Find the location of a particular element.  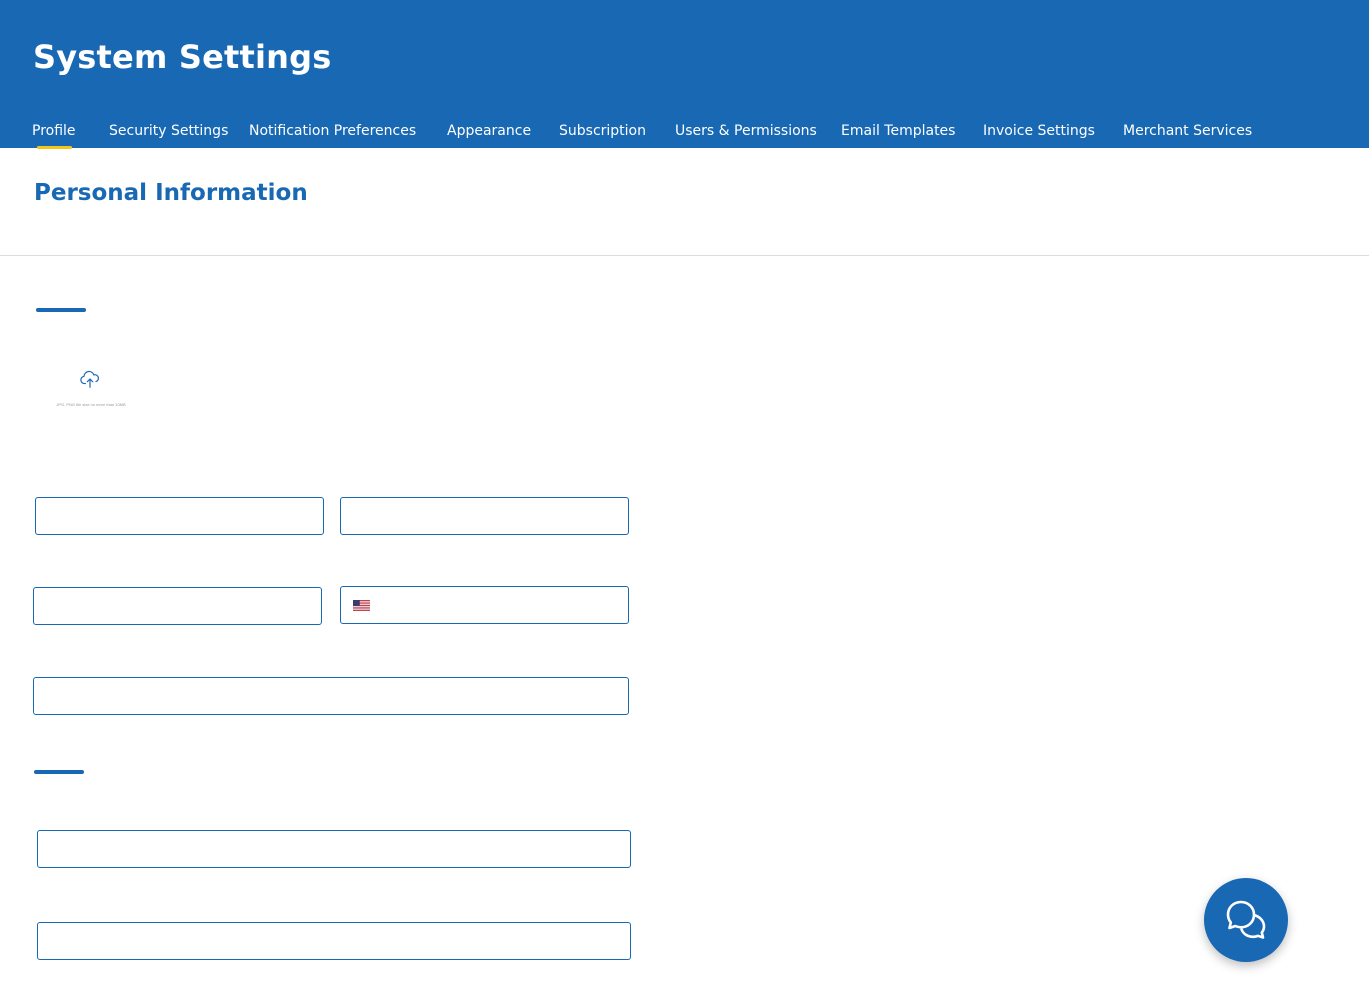

chat-button is located at coordinates (1246, 920).